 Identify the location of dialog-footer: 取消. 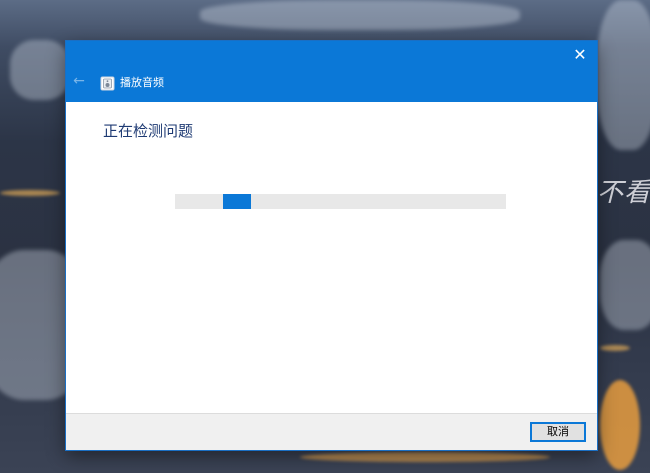
(331, 431).